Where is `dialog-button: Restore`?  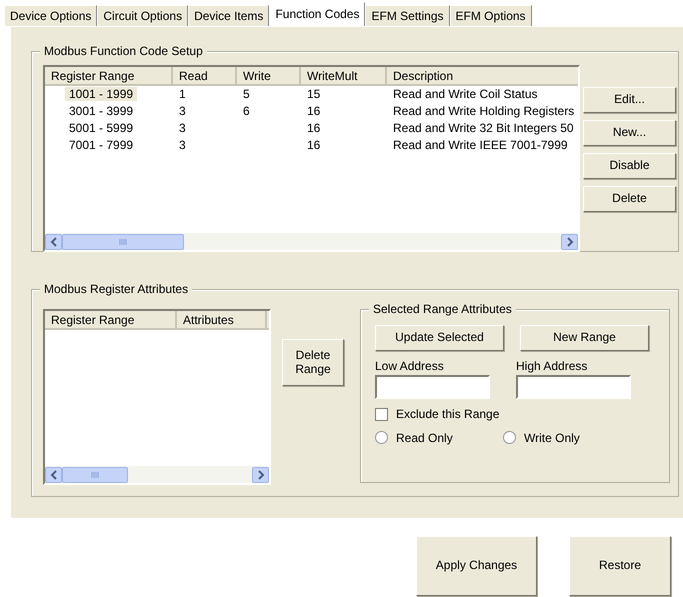 dialog-button: Restore is located at coordinates (620, 566).